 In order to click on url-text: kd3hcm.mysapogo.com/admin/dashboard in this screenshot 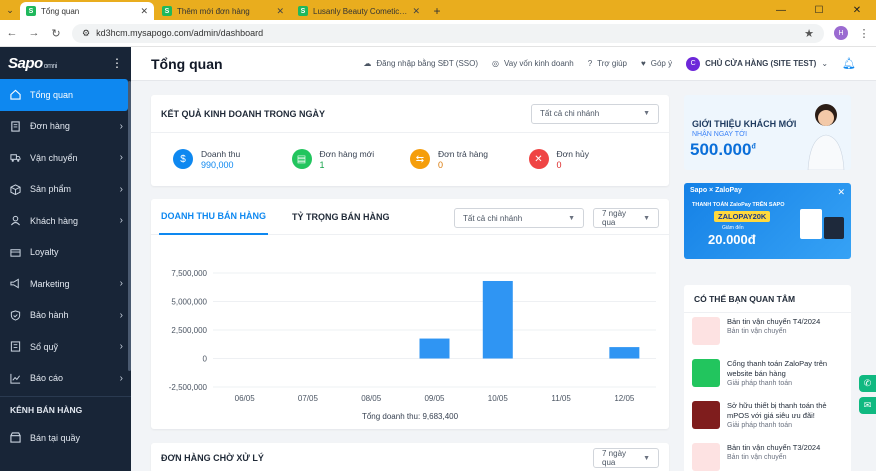, I will do `click(180, 33)`.